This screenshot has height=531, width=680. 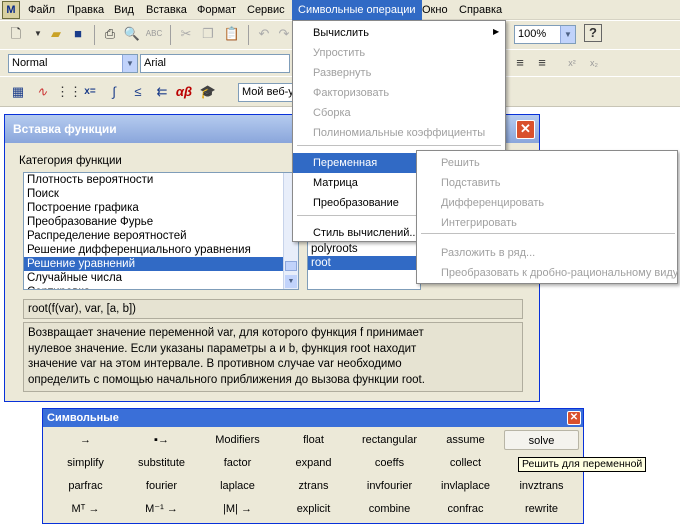 I want to click on evaluation-icon: x=, so click(x=90, y=92).